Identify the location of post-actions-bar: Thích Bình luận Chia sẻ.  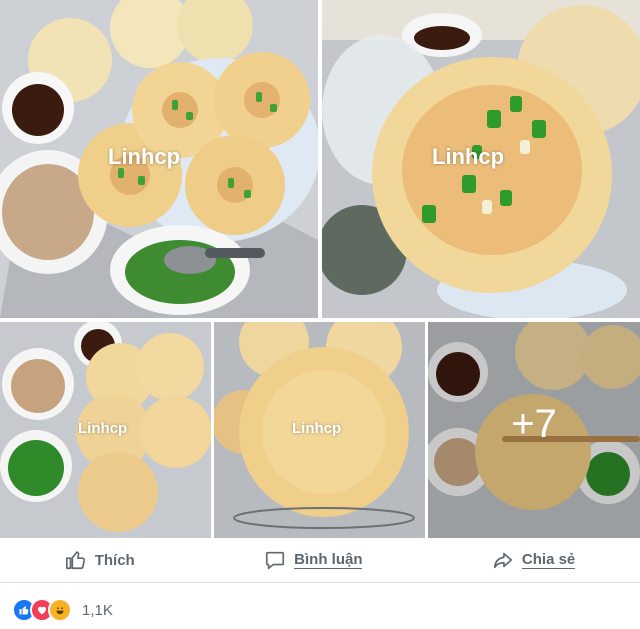
(320, 560).